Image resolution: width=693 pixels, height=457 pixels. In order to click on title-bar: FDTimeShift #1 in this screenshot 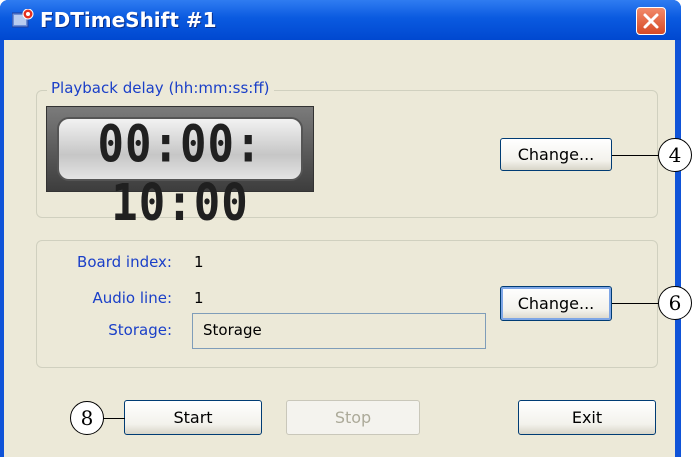, I will do `click(340, 20)`.